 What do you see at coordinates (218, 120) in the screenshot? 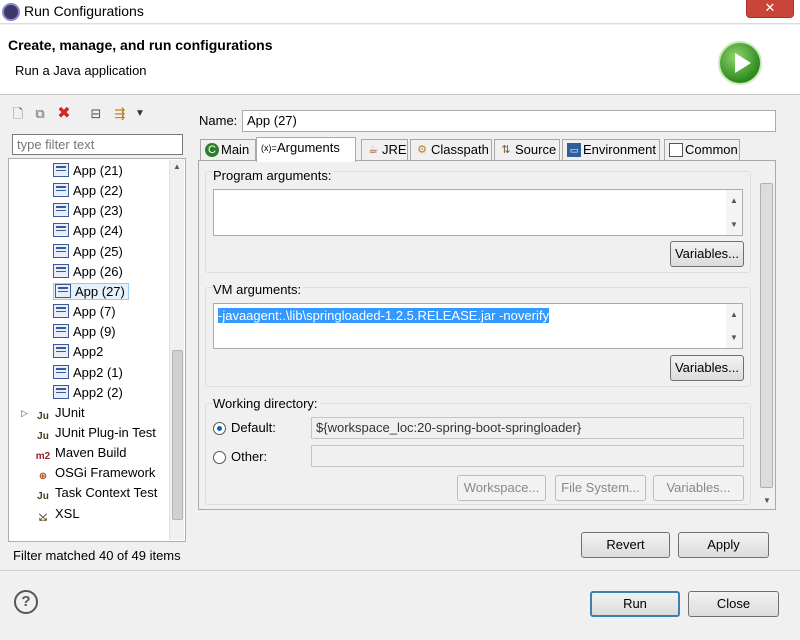
I see `name-label: Name:` at bounding box center [218, 120].